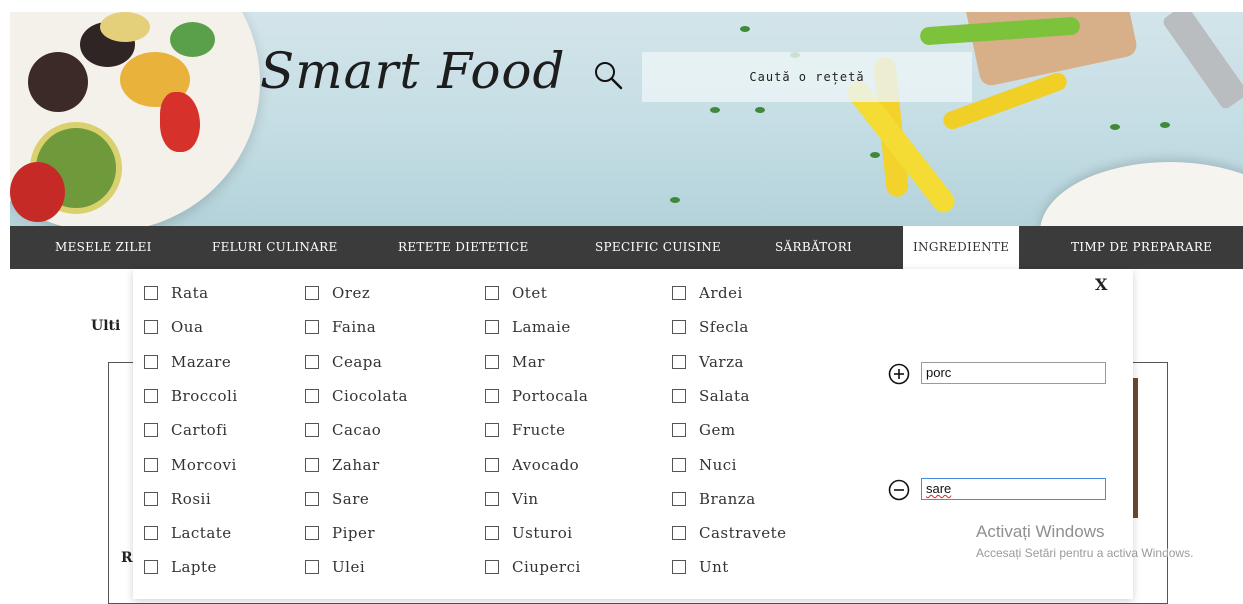 The image size is (1243, 604). I want to click on ingredient-option: Rata, so click(176, 293).